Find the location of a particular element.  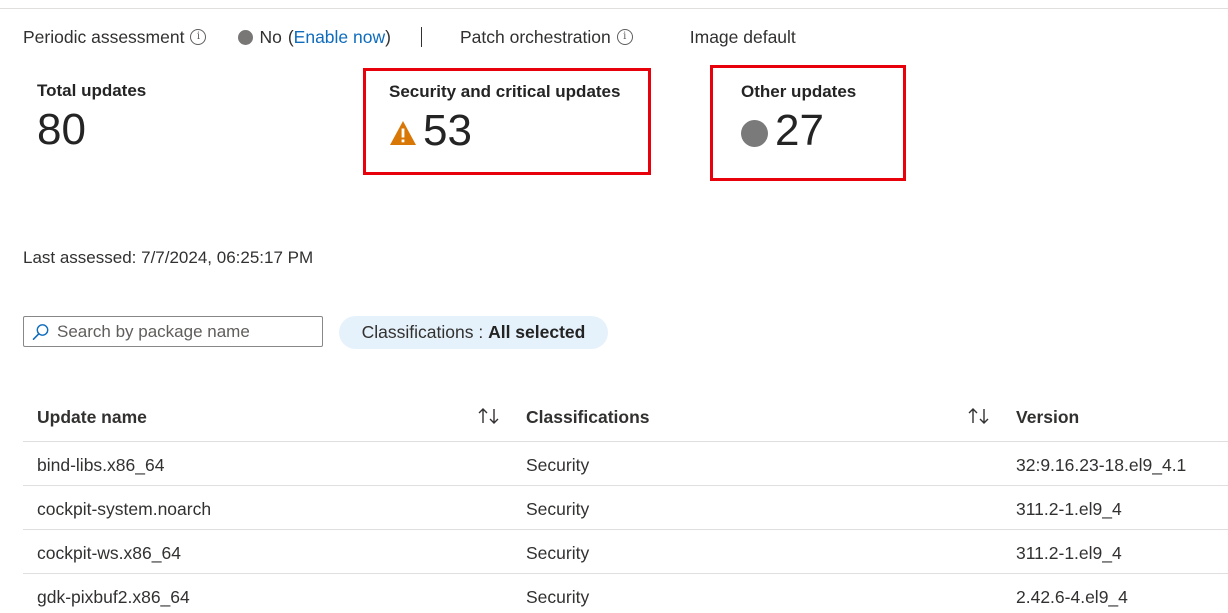

other-updates-card: Other updates 27 is located at coordinates (808, 123).